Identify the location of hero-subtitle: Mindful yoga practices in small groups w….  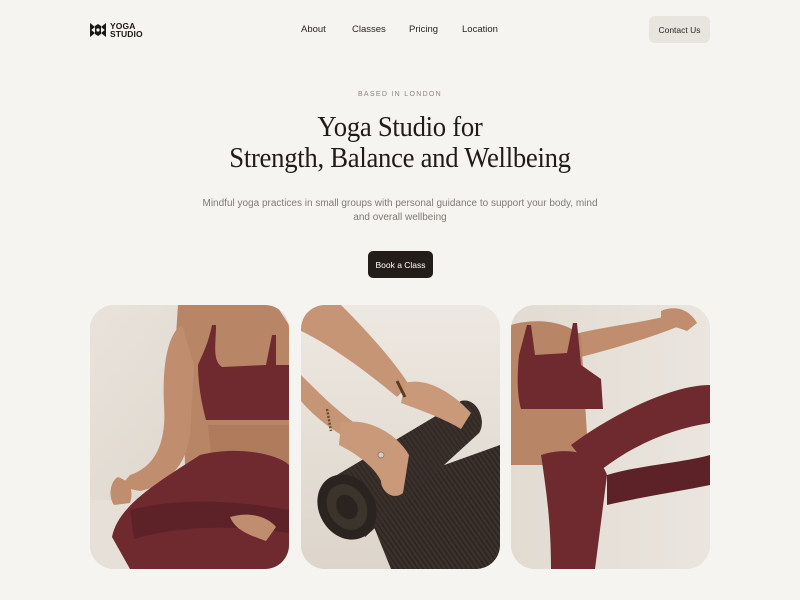
(400, 210).